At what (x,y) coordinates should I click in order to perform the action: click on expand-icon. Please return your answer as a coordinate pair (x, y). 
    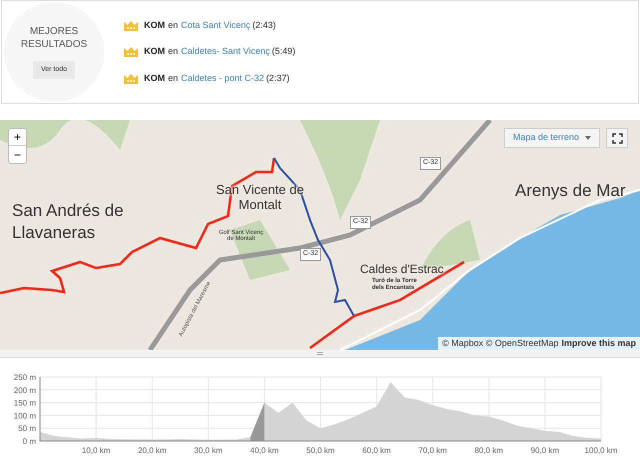
    Looking at the image, I should click on (617, 138).